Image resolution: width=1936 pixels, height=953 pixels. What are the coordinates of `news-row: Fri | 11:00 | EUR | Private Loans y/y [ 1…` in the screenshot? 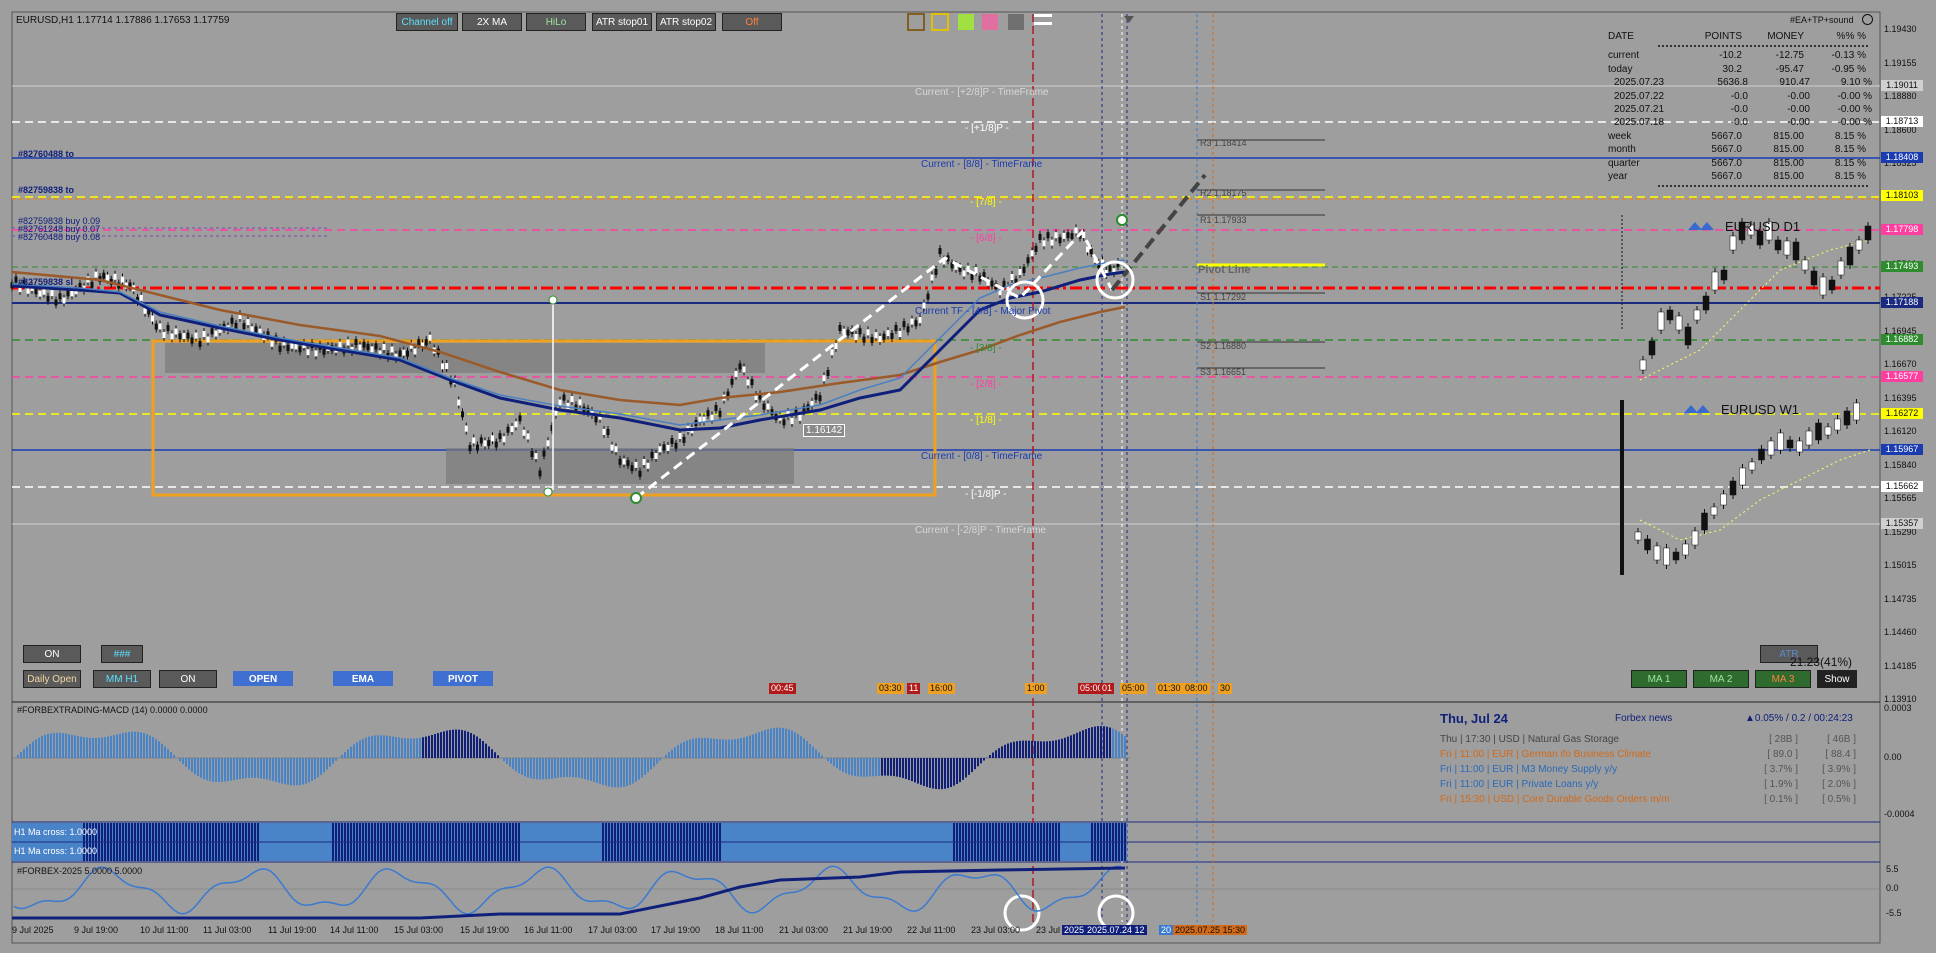 It's located at (1650, 784).